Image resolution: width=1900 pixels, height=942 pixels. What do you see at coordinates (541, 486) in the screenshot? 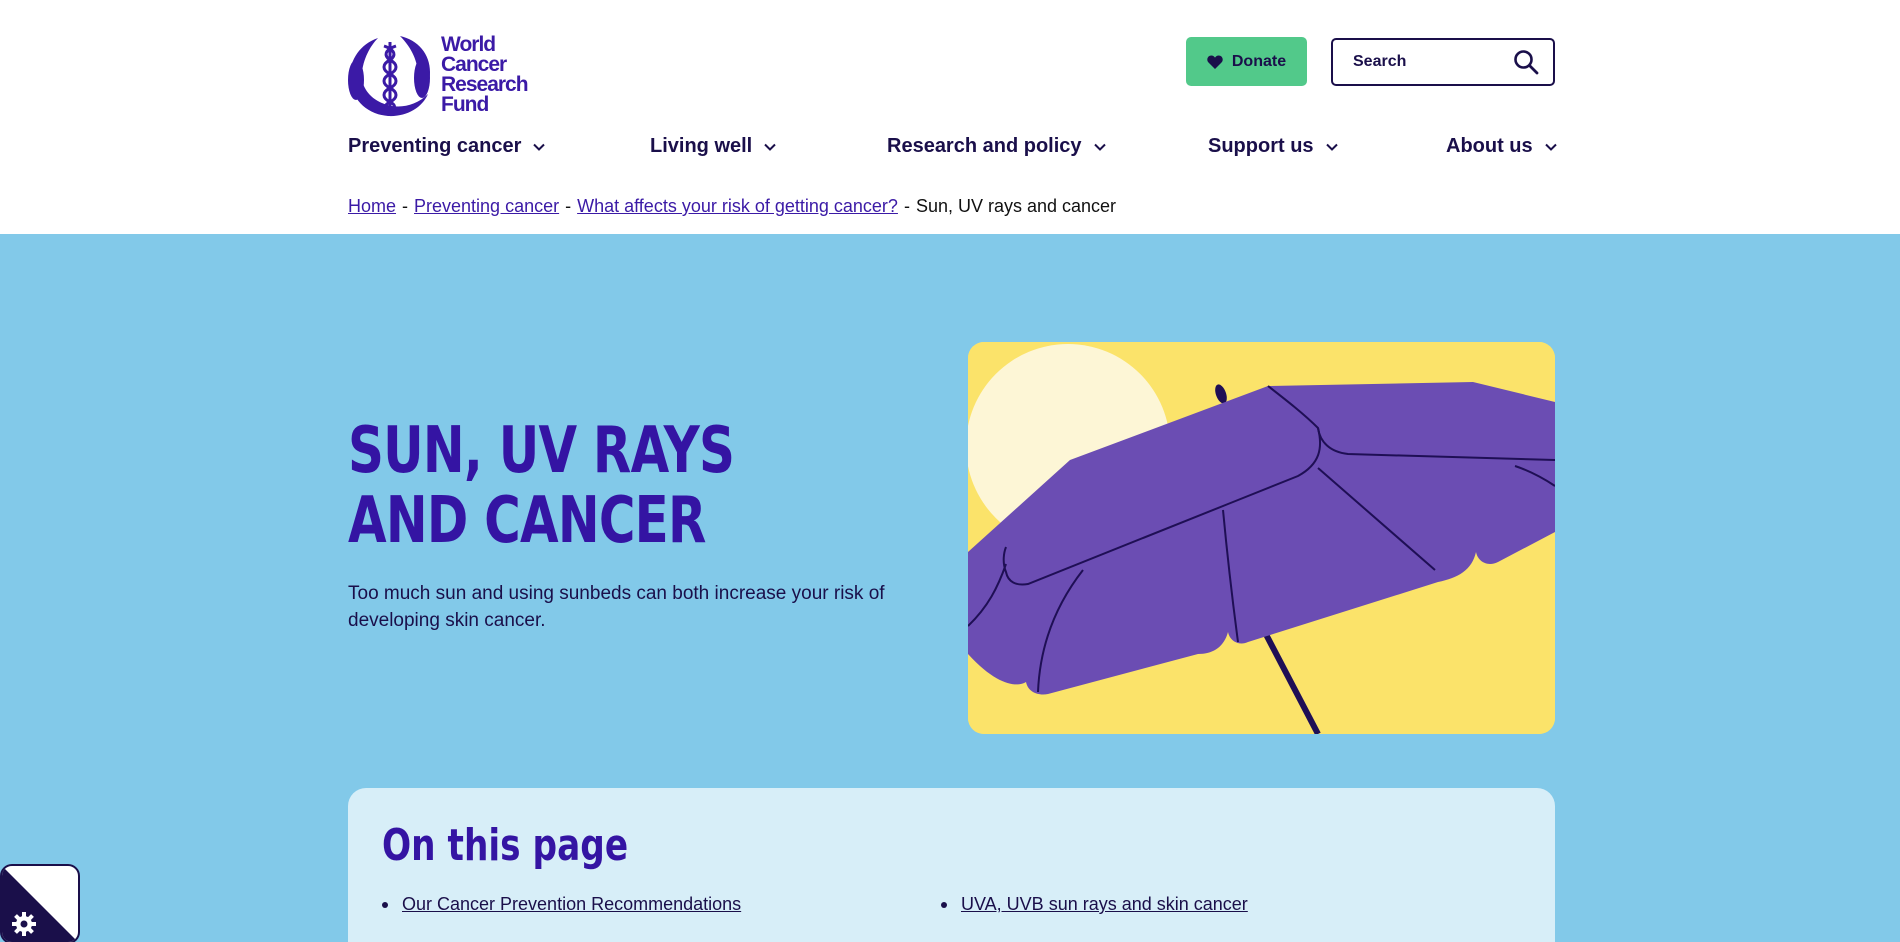
I see `page-title: Sun, UV rays and cancer` at bounding box center [541, 486].